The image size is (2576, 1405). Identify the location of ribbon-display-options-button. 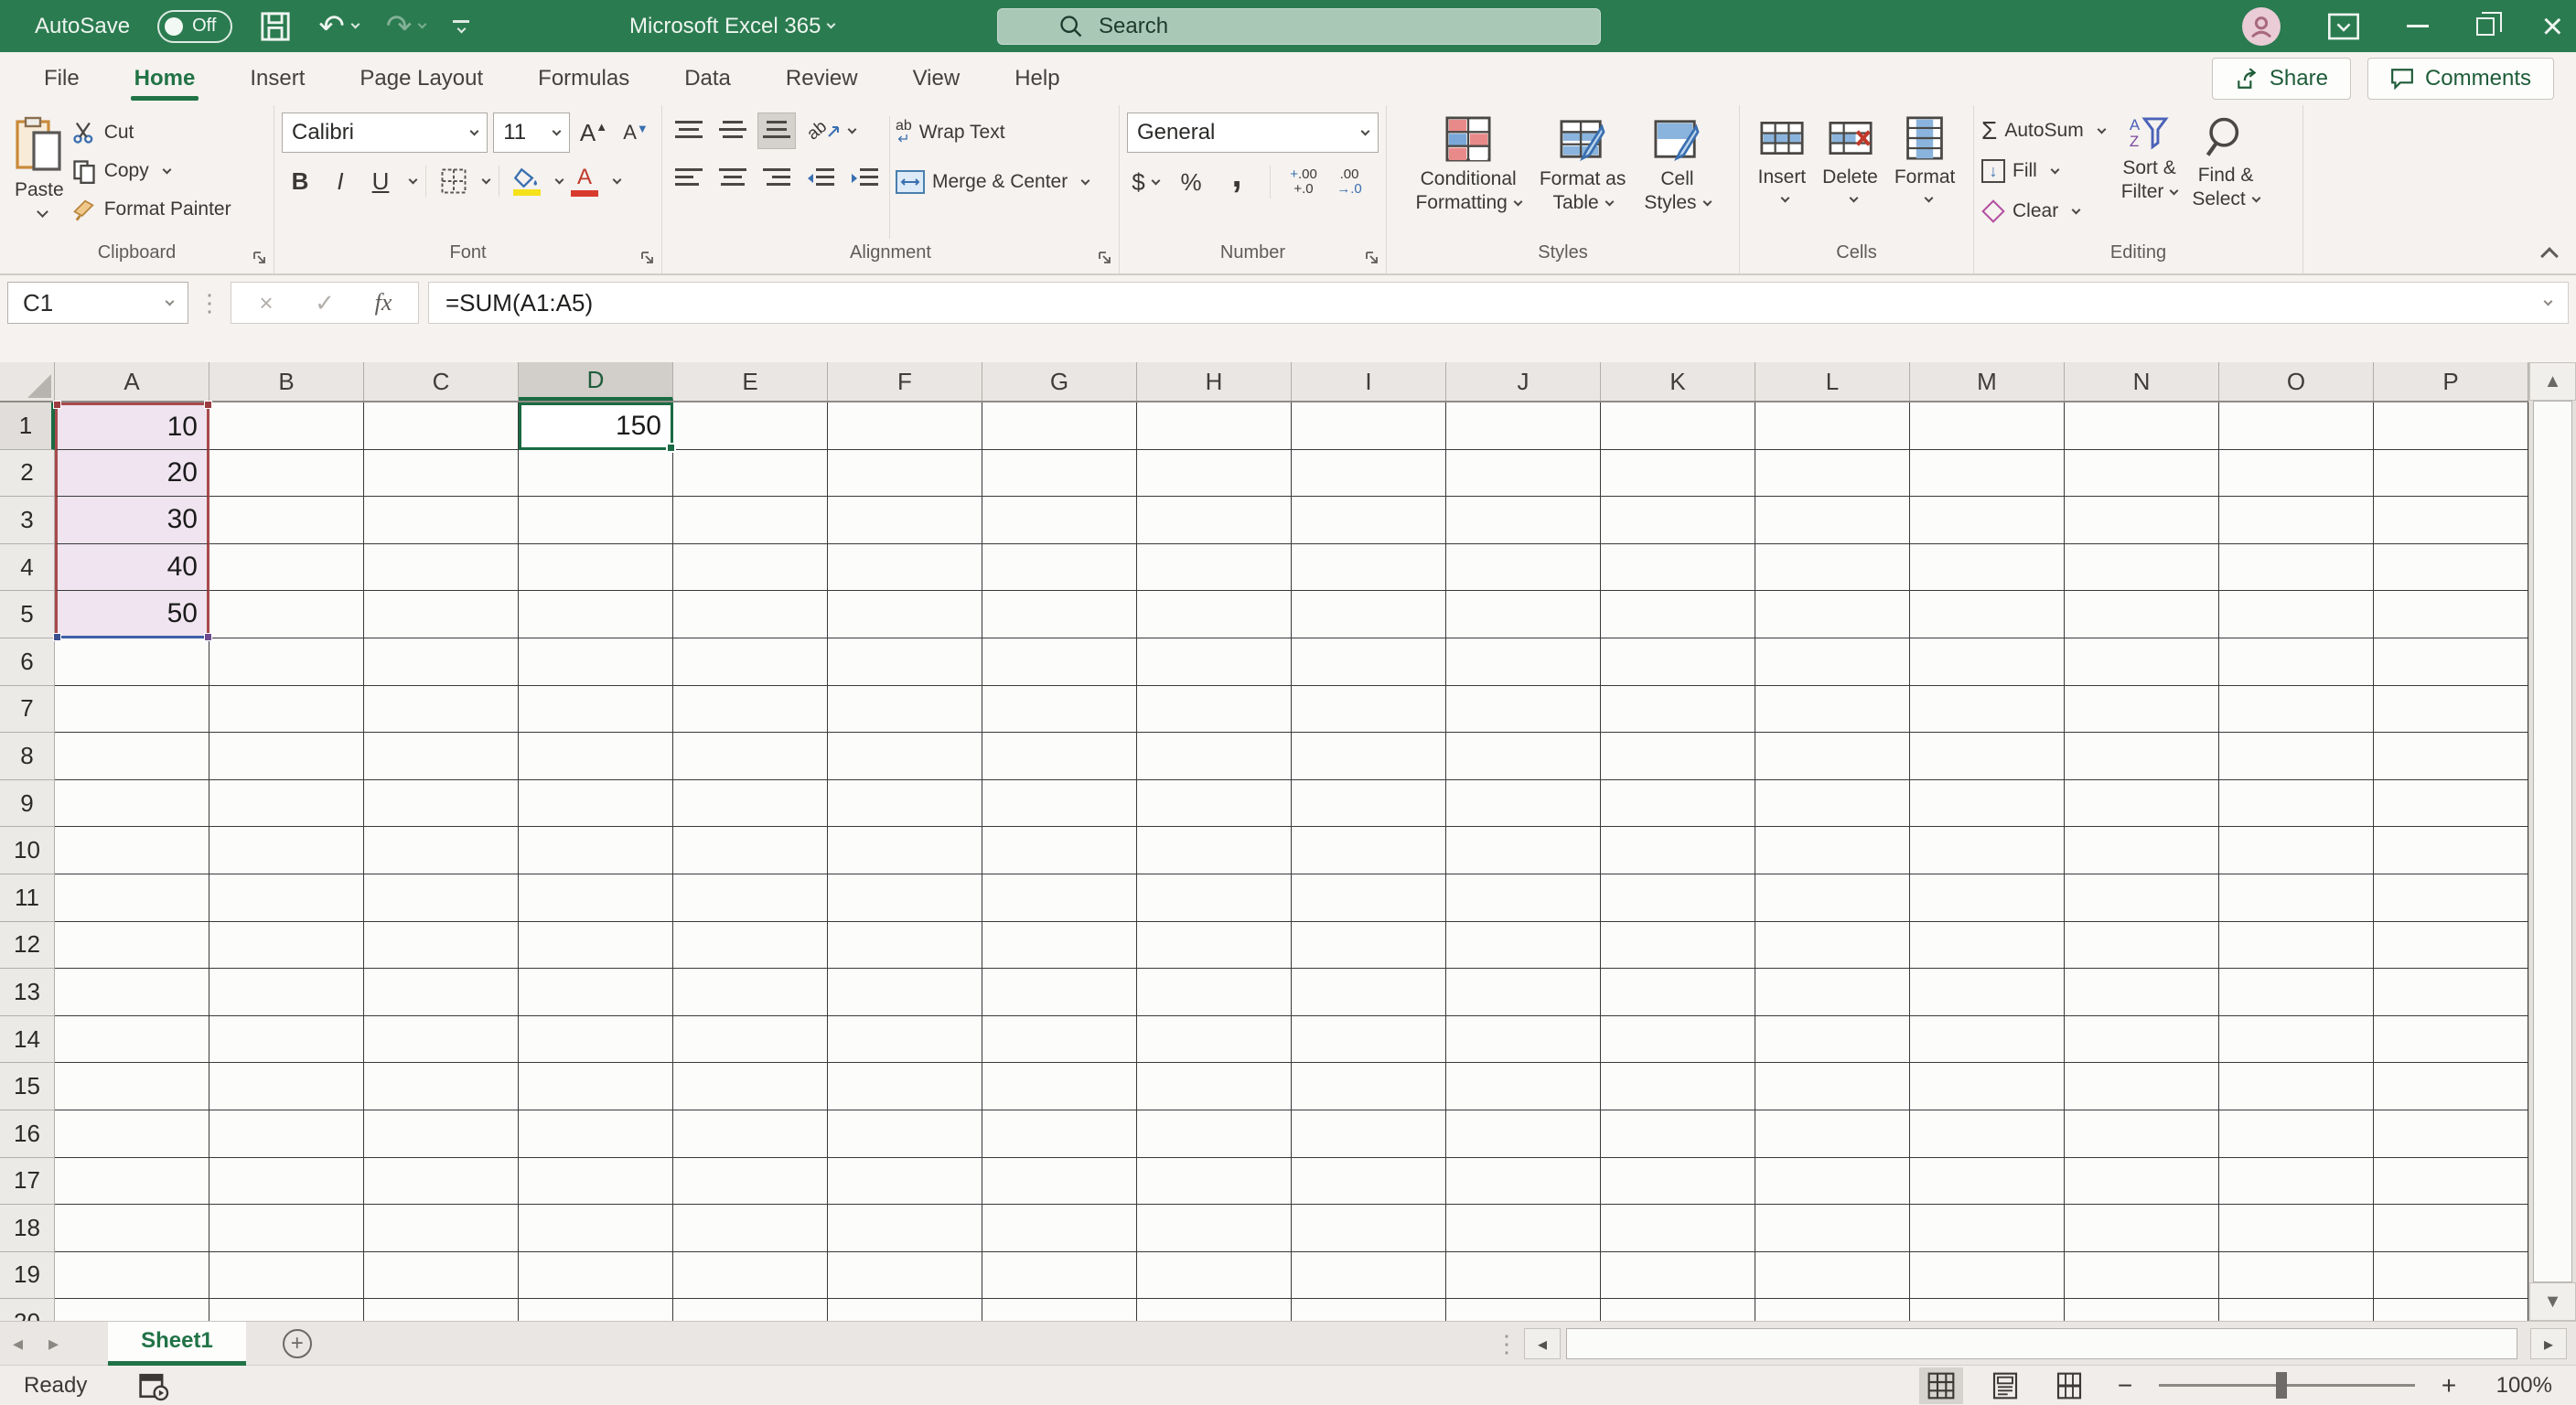
(2343, 26).